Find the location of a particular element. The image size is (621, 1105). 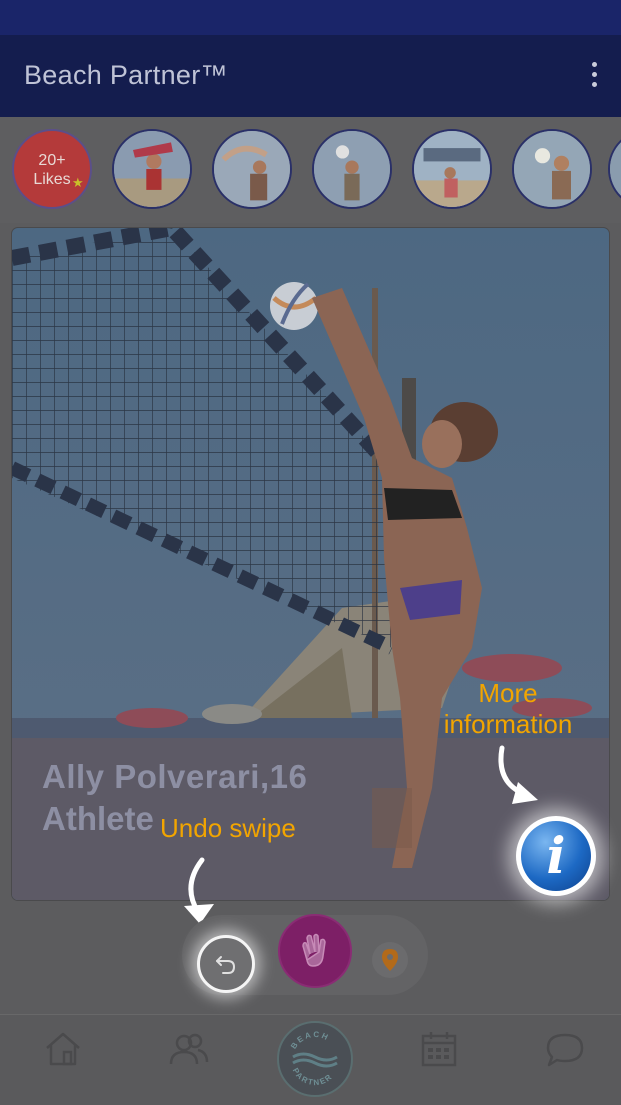

more-vertical-icon is located at coordinates (594, 77).